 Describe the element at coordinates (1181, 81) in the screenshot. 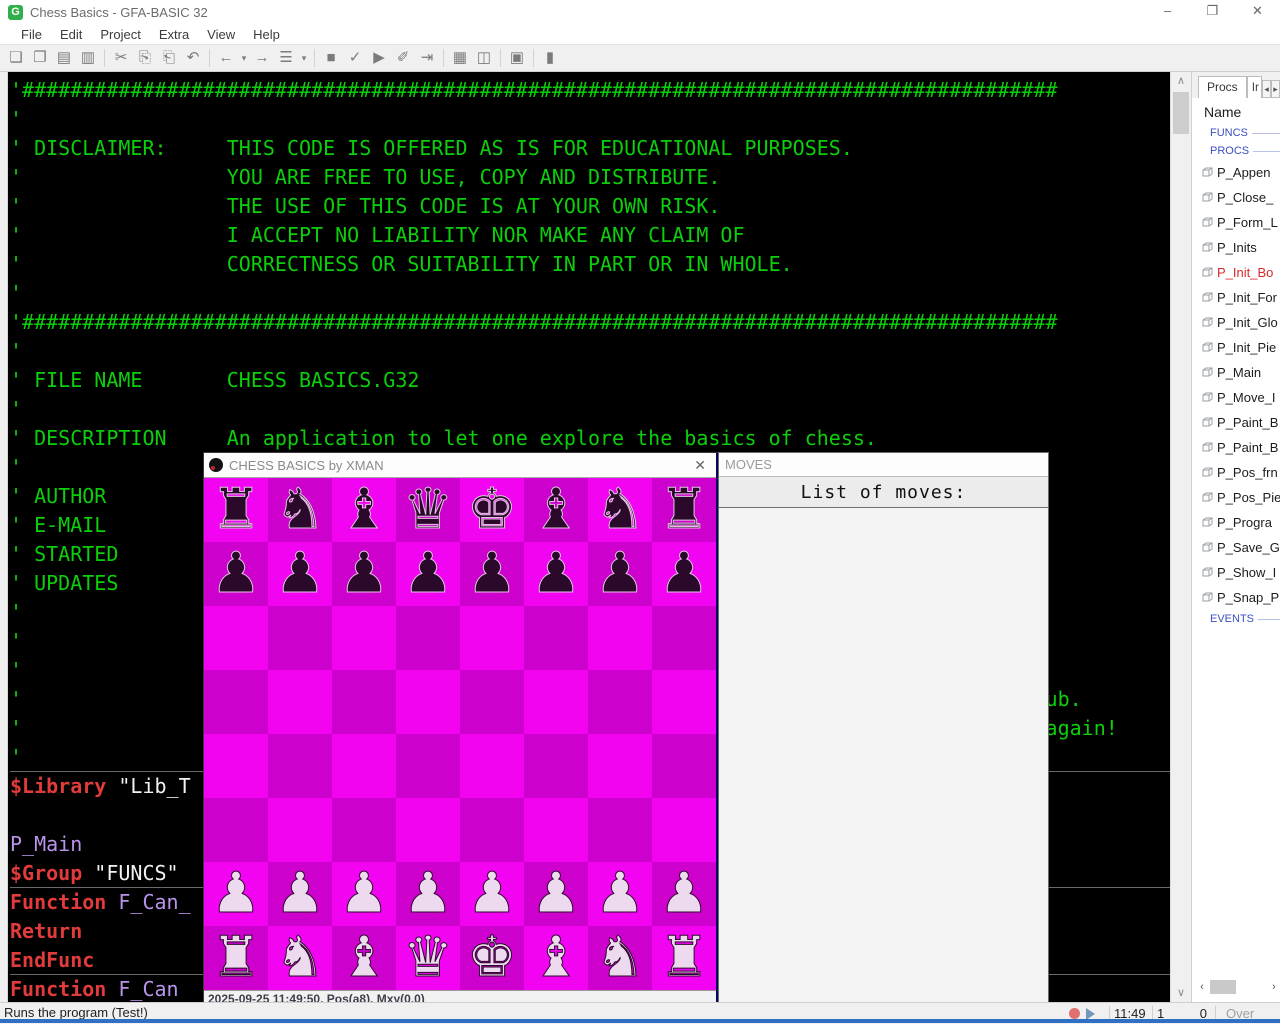

I see `scroll-up-icon: ∧` at that location.